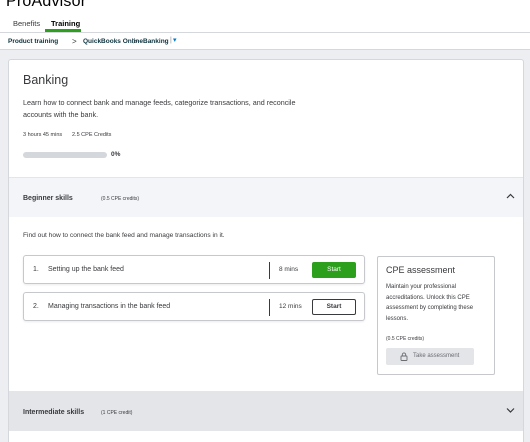 The height and width of the screenshot is (442, 530). I want to click on take-assessment-button: Take assessment, so click(430, 356).